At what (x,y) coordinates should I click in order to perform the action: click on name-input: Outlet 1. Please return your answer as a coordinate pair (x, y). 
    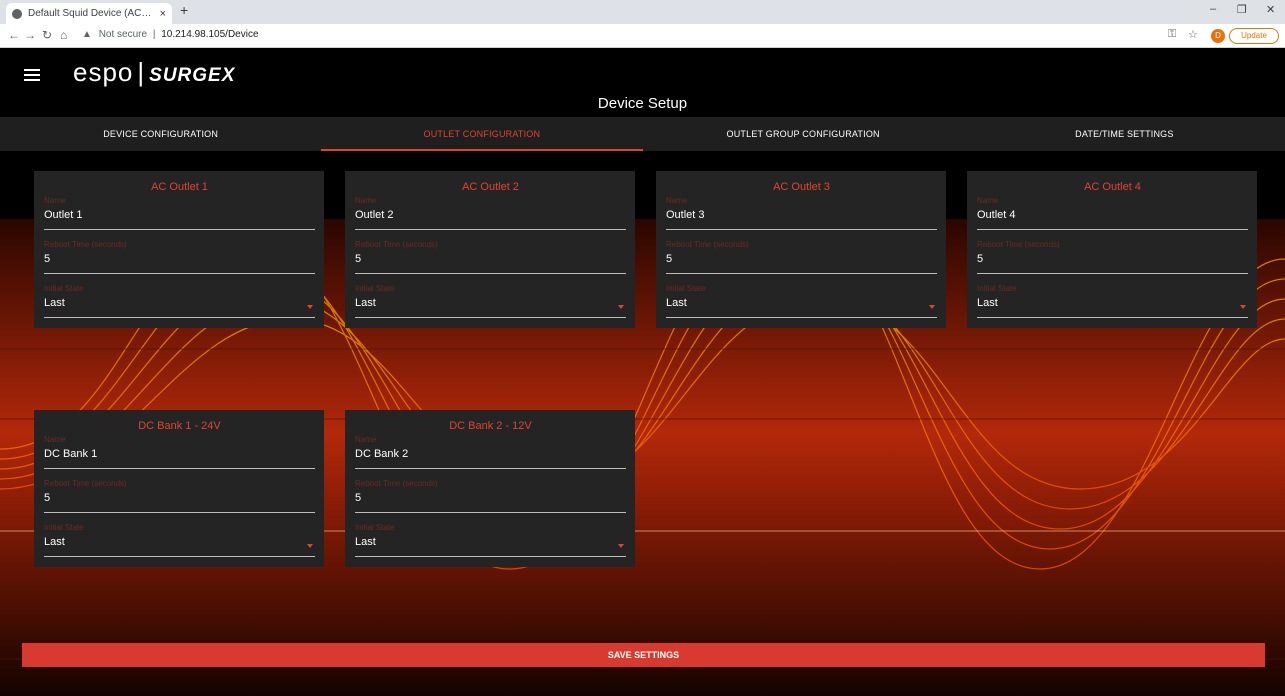
    Looking at the image, I should click on (179, 218).